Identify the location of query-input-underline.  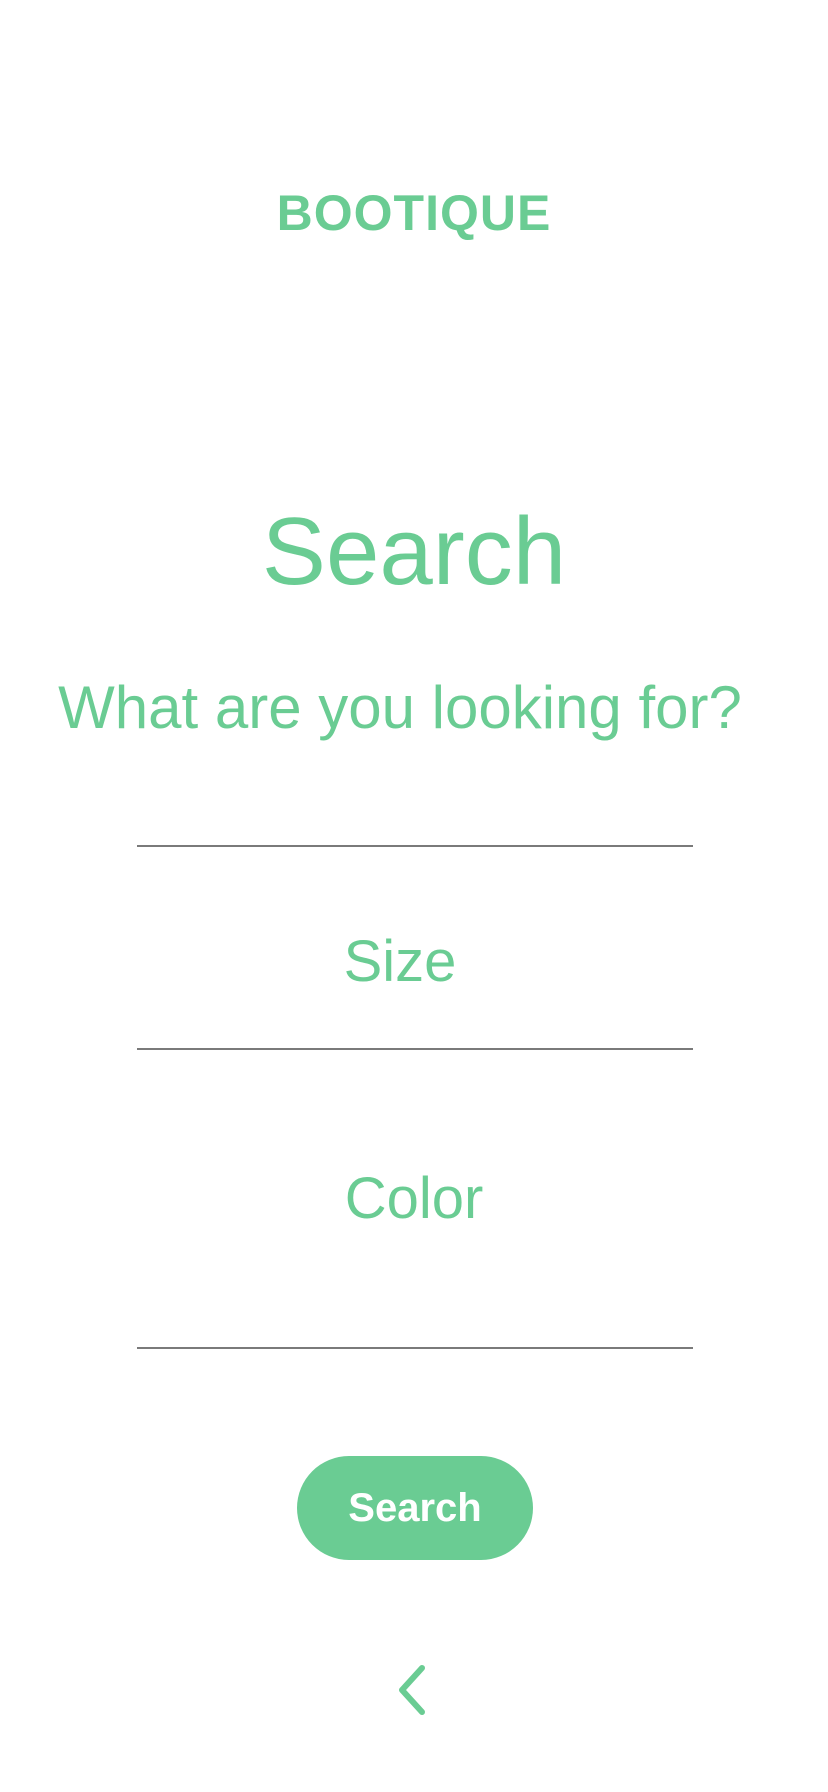
(415, 846).